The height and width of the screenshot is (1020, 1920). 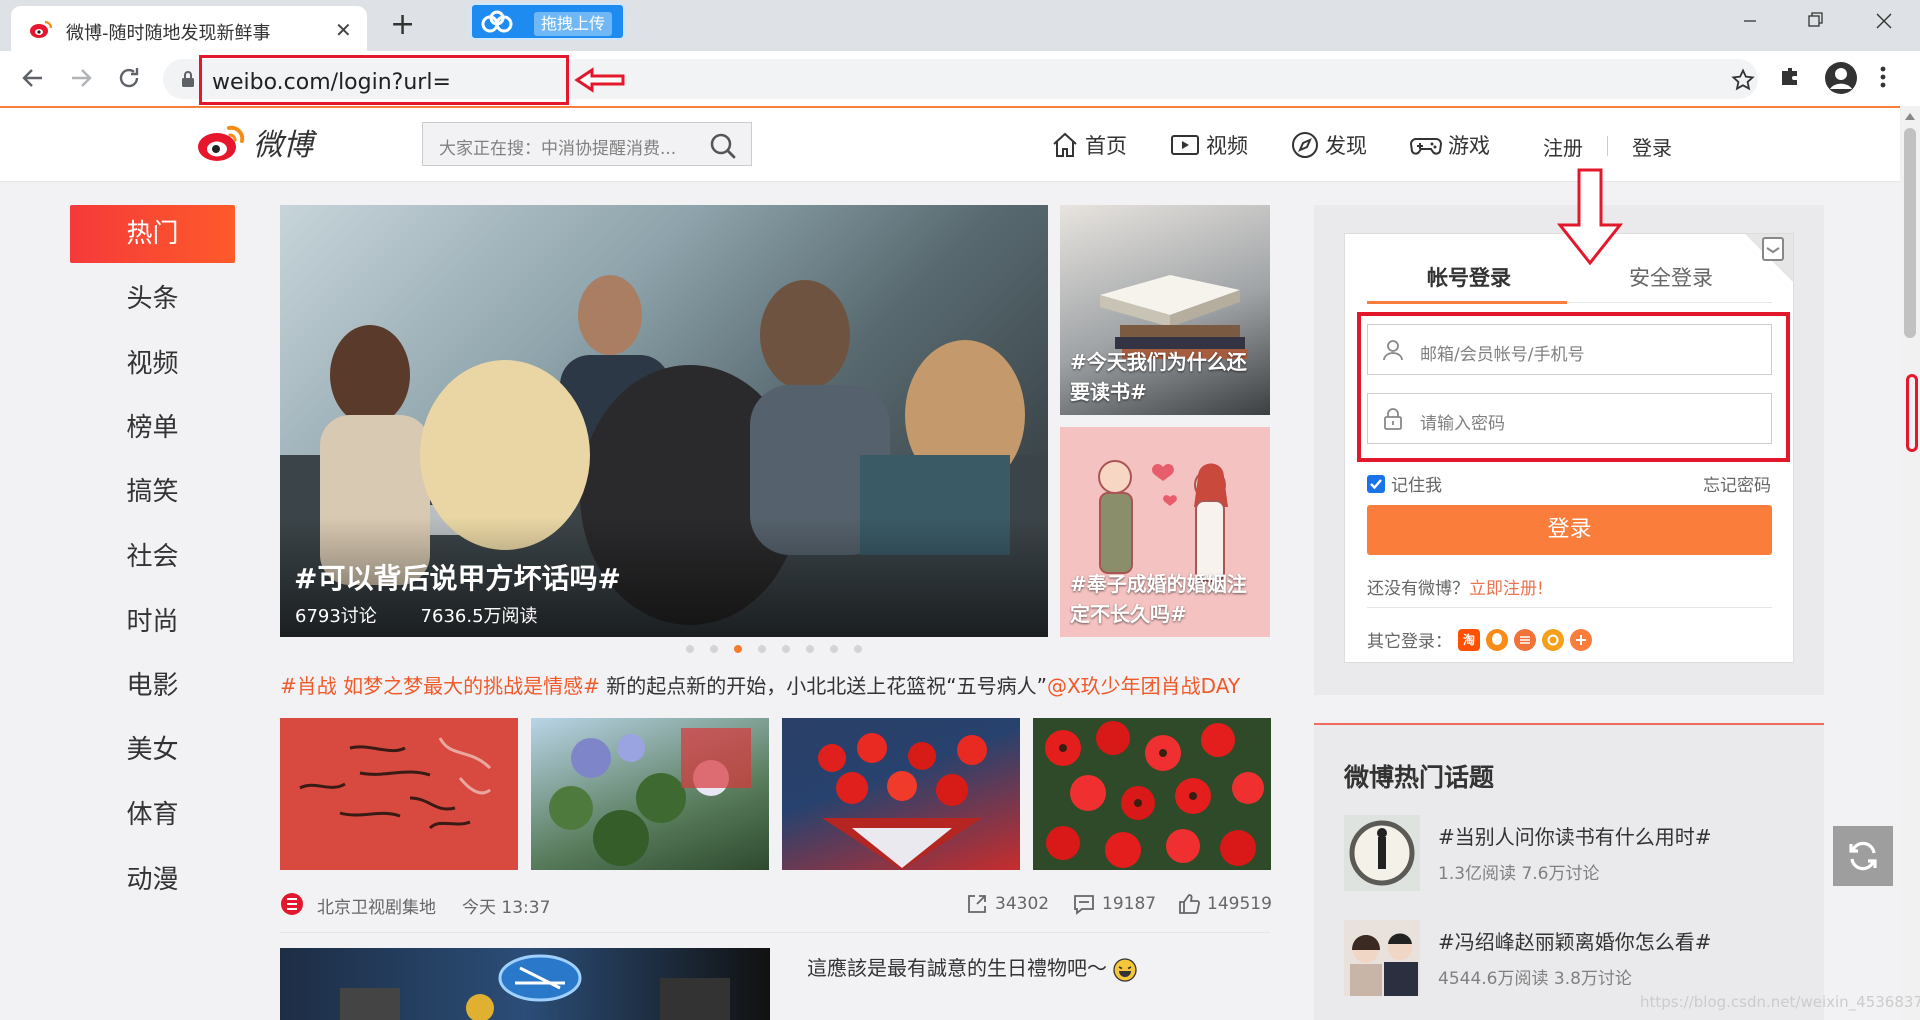 I want to click on scroll-up-arrow-icon, so click(x=1910, y=116).